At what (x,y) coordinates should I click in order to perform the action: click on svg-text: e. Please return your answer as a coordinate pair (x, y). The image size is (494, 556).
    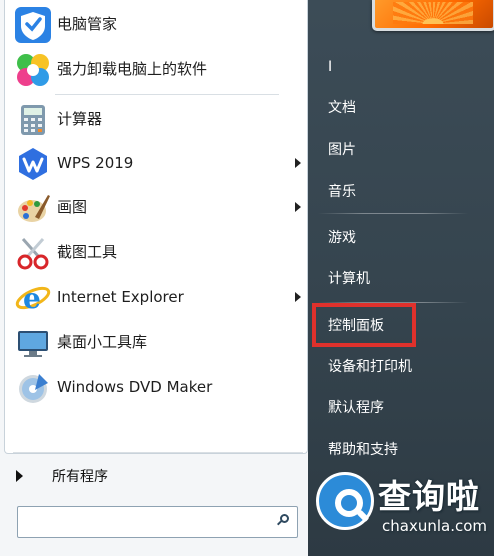
    Looking at the image, I should click on (32, 298).